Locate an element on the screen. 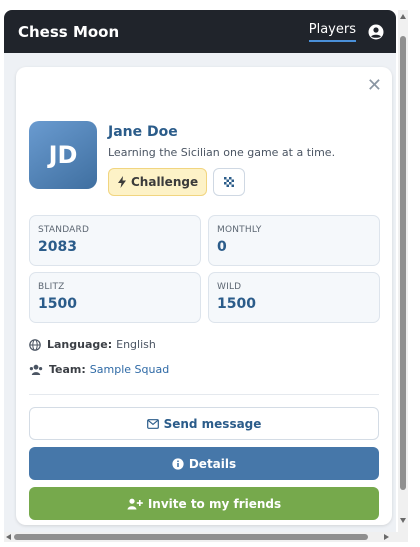 Image resolution: width=420 pixels, height=547 pixels. stat-label: MONTHLY is located at coordinates (239, 230).